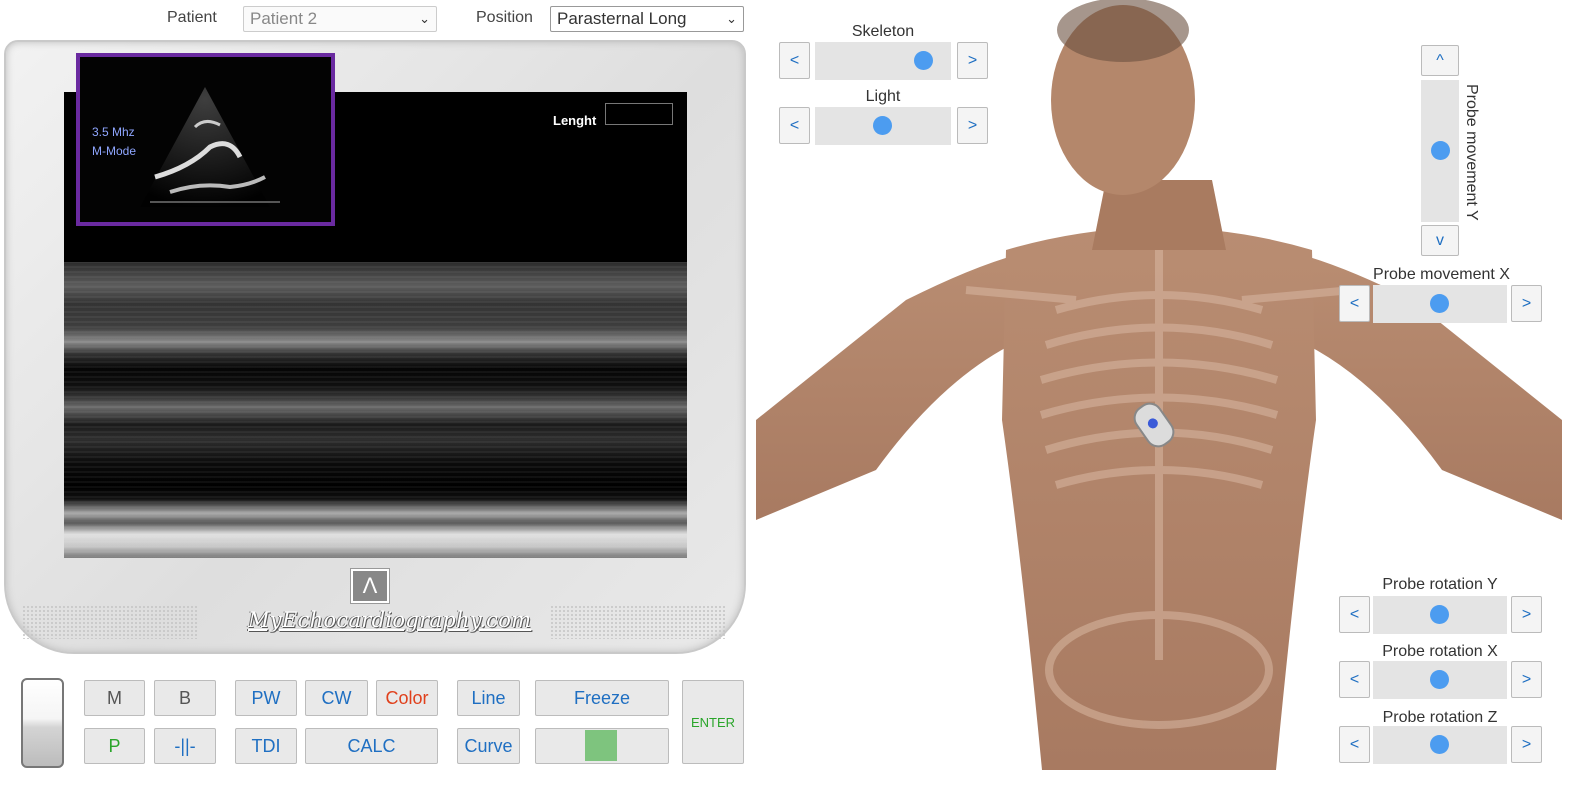 The image size is (1583, 786). Describe the element at coordinates (109, 622) in the screenshot. I see `left-speaker-grille` at that location.